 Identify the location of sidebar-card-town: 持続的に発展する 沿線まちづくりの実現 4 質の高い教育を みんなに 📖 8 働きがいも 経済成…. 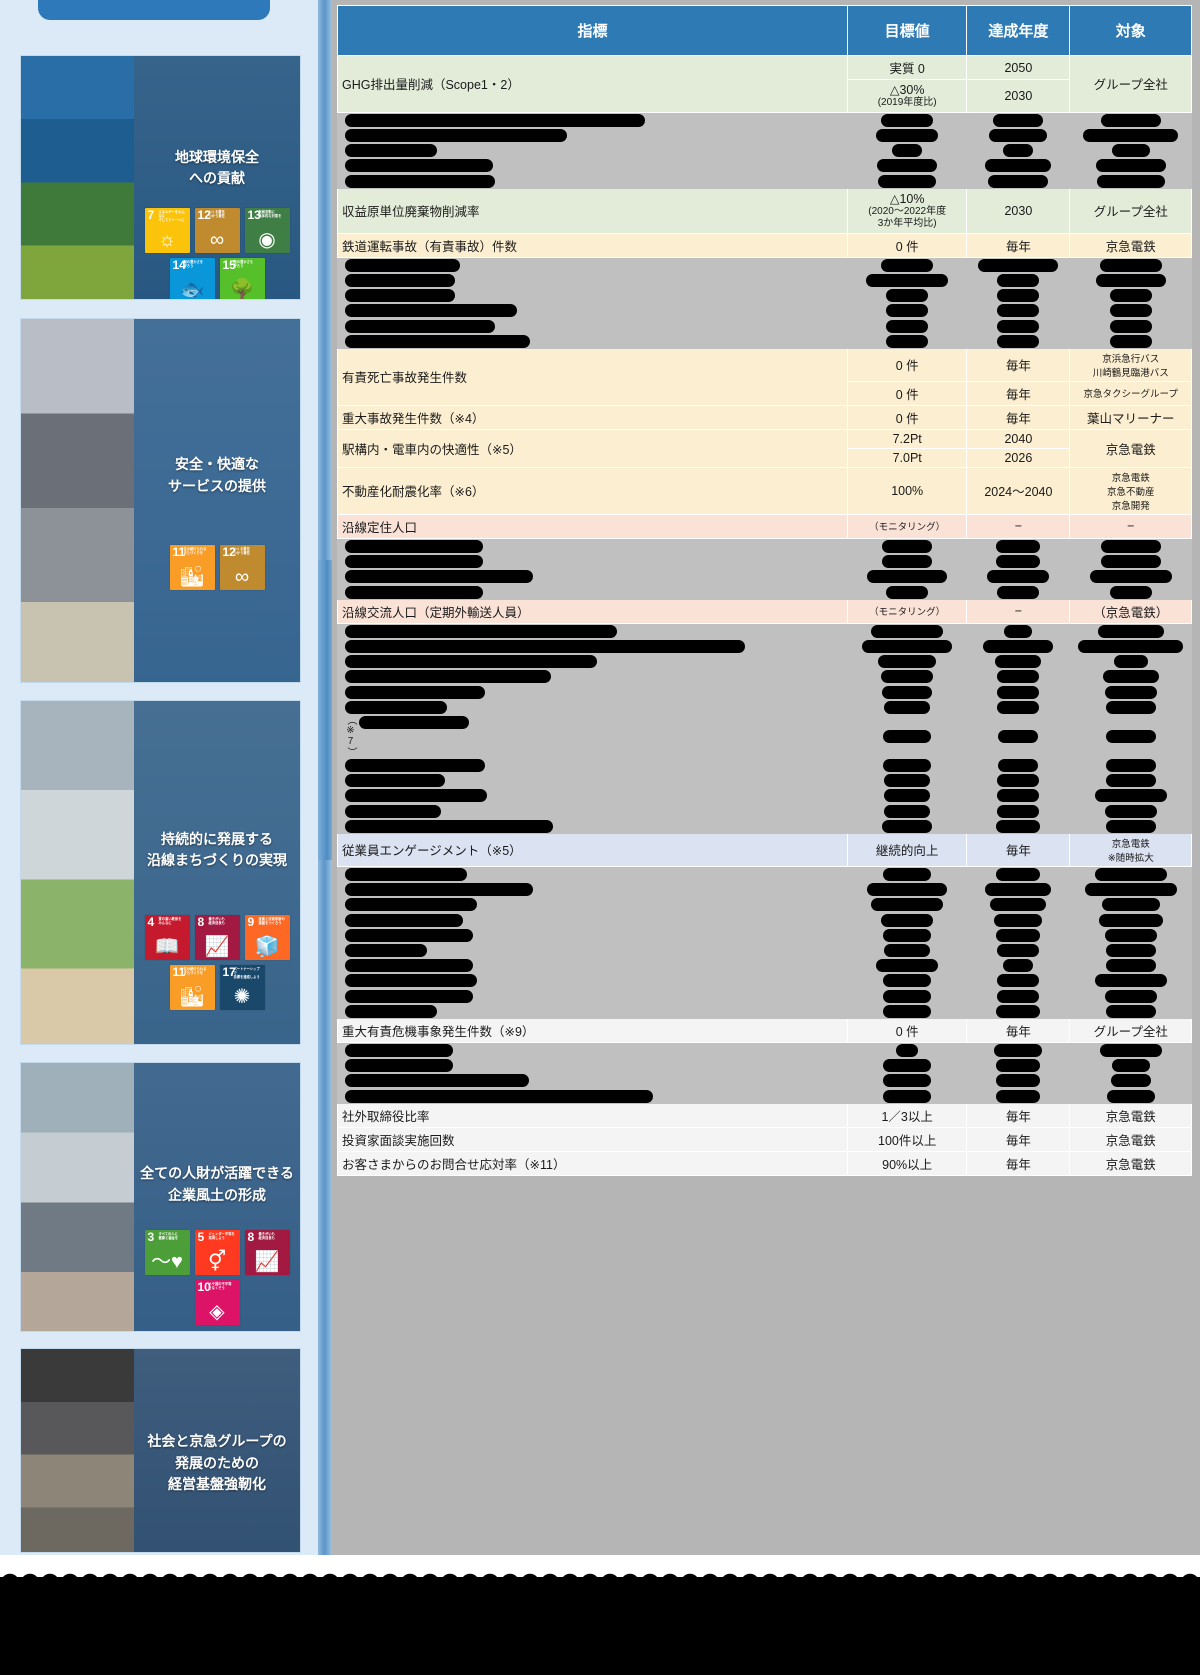
(160, 872).